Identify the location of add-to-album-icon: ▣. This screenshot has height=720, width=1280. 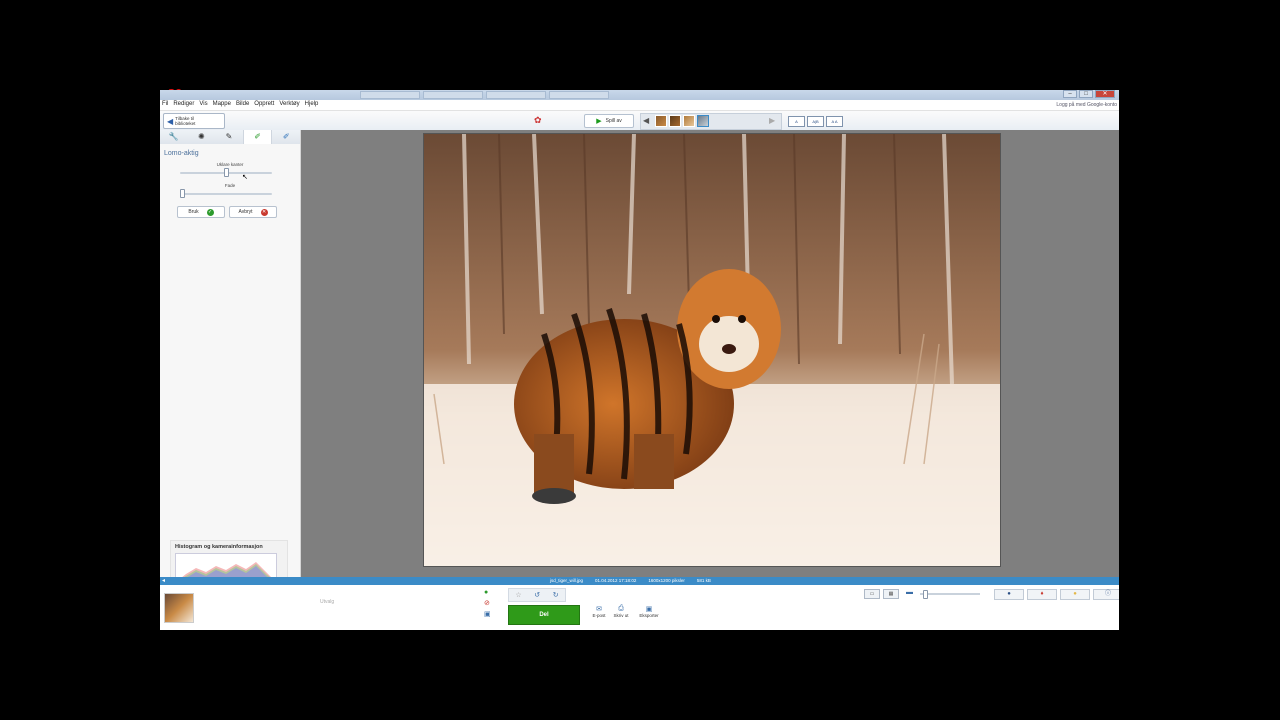
(487, 614).